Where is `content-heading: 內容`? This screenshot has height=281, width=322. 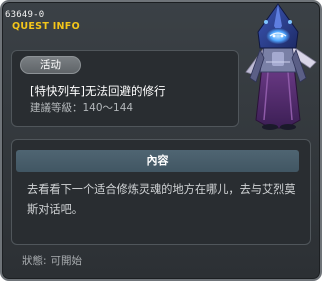
content-heading: 內容 is located at coordinates (157, 161).